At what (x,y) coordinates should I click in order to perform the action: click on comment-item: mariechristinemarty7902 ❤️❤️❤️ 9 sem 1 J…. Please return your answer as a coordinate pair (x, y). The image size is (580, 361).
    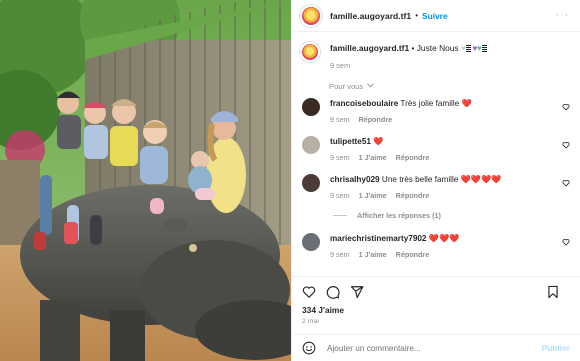
    Looking at the image, I should click on (436, 246).